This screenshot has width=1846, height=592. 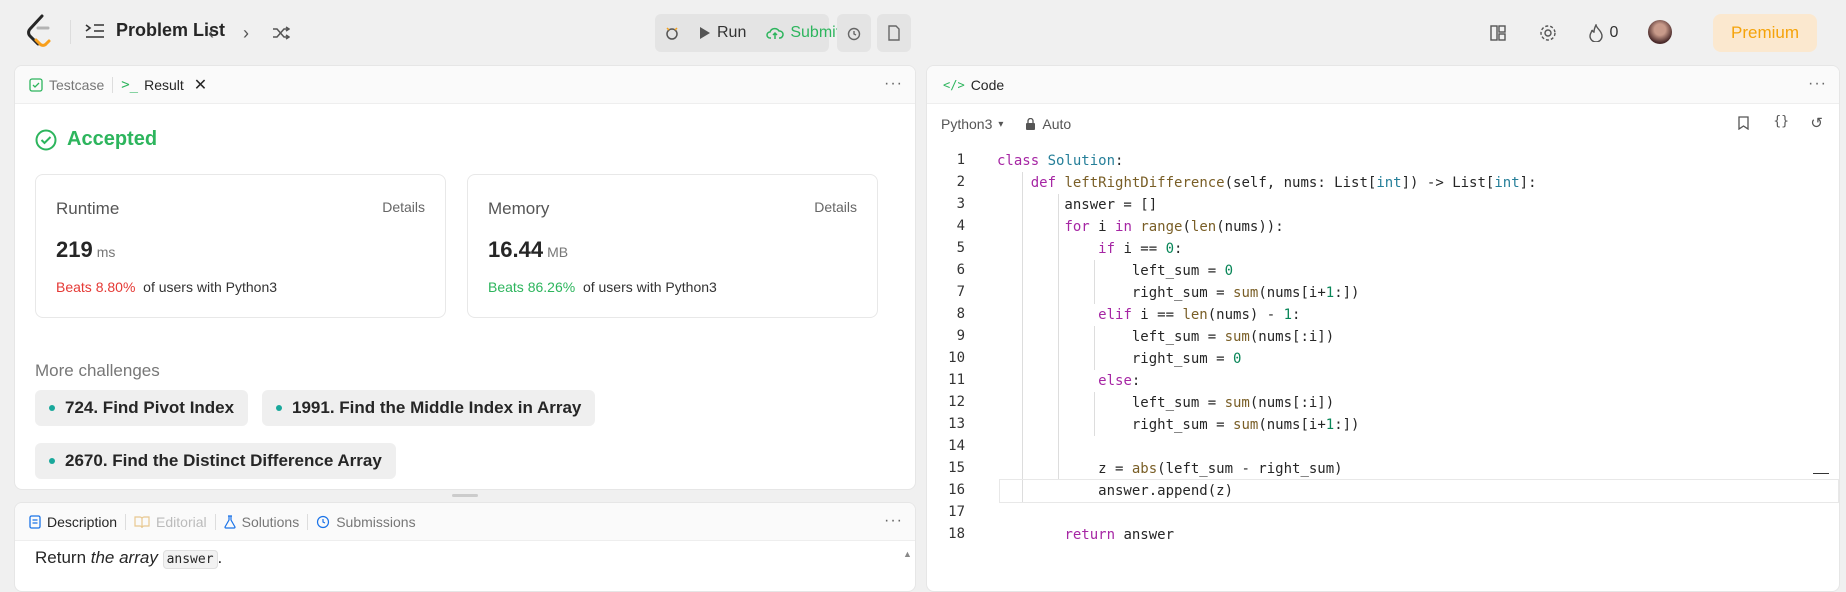 I want to click on language-label: Python3, so click(x=967, y=124).